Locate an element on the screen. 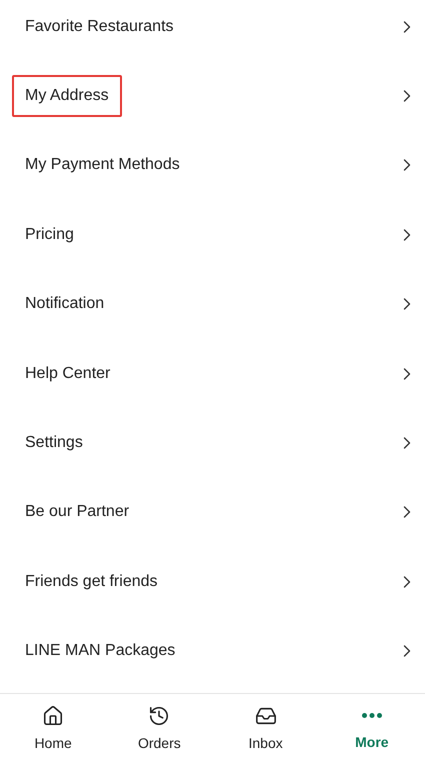 The image size is (425, 764). nav-tab: Inbox is located at coordinates (265, 729).